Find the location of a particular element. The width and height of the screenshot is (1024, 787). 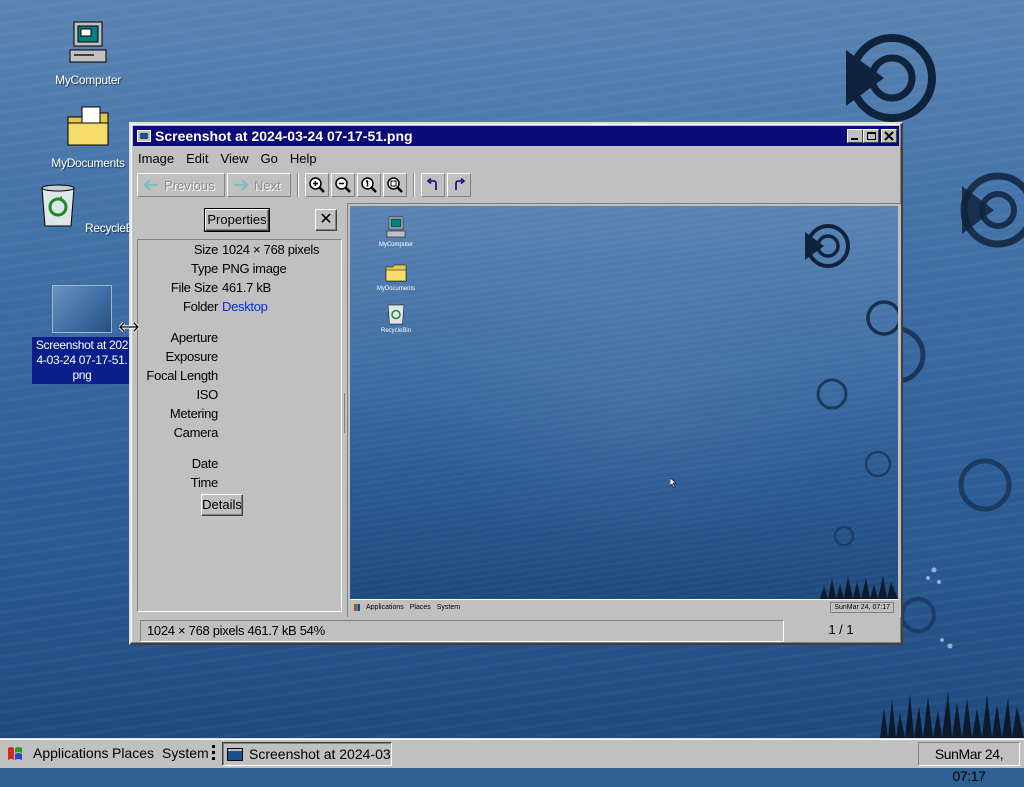

property-row-date: Date is located at coordinates (205, 463).